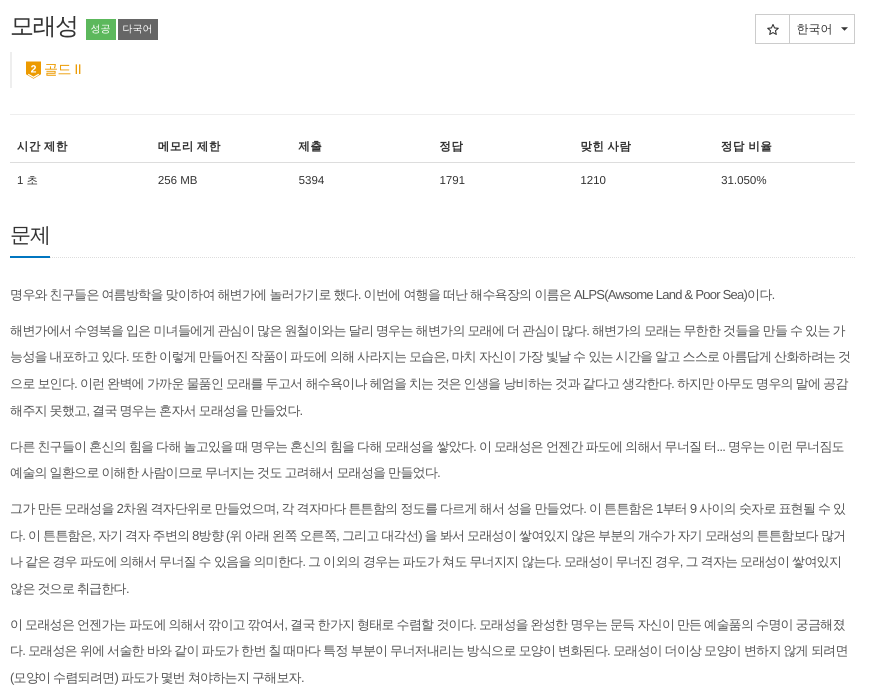 Image resolution: width=887 pixels, height=696 pixels. Describe the element at coordinates (822, 29) in the screenshot. I see `language-dropdown: 한국어` at that location.